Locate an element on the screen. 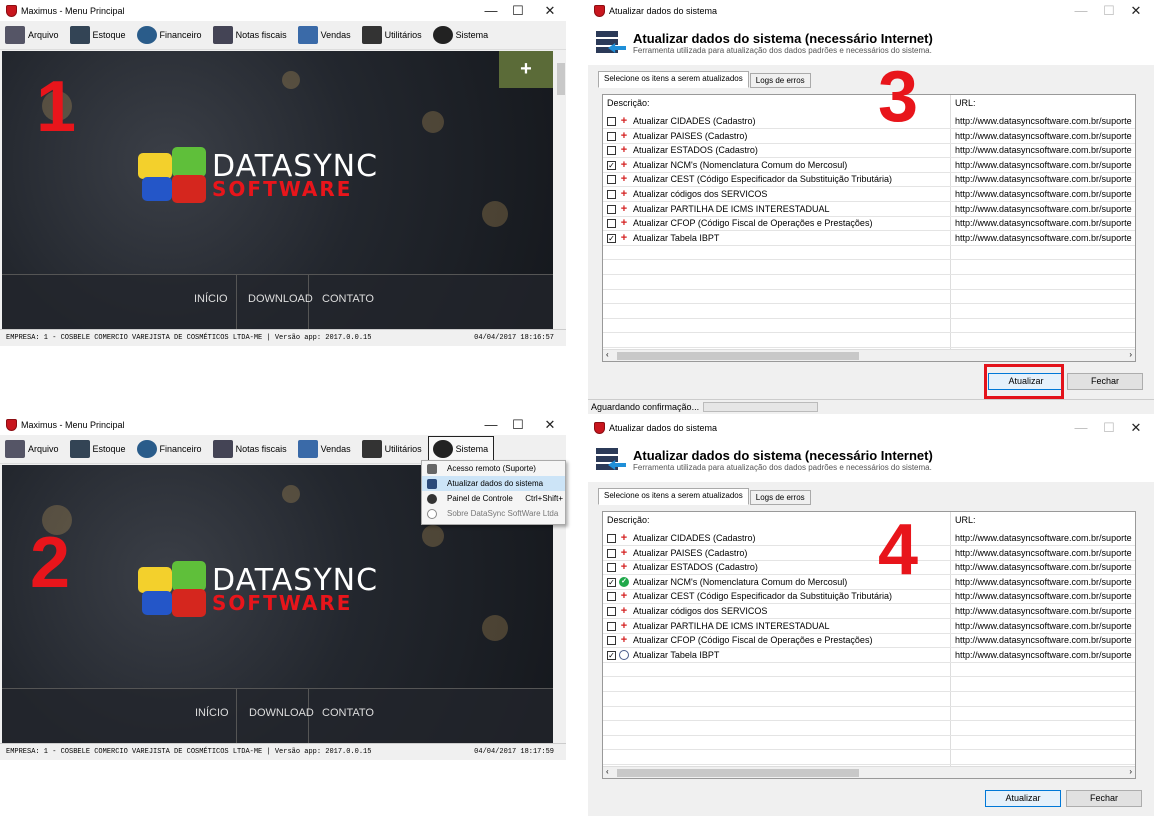  update-button: Atualizar is located at coordinates (1023, 798).